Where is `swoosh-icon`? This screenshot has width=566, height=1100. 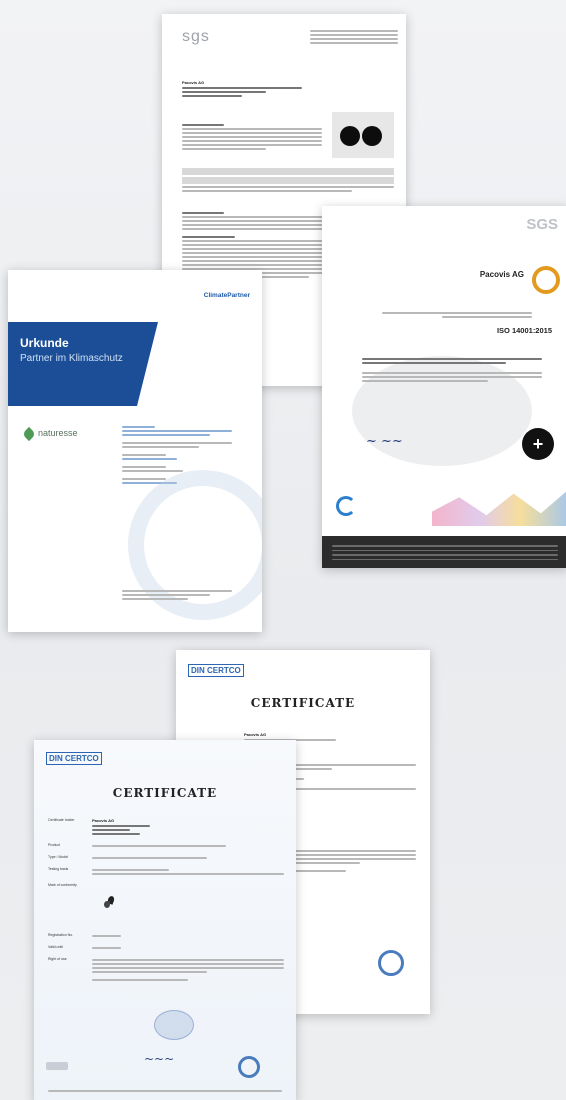
swoosh-icon is located at coordinates (346, 506).